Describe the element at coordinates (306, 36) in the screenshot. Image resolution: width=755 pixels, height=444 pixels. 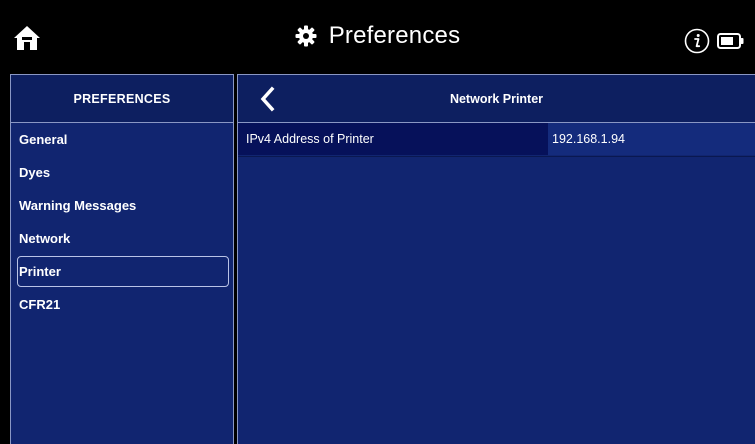
I see `gear-icon` at that location.